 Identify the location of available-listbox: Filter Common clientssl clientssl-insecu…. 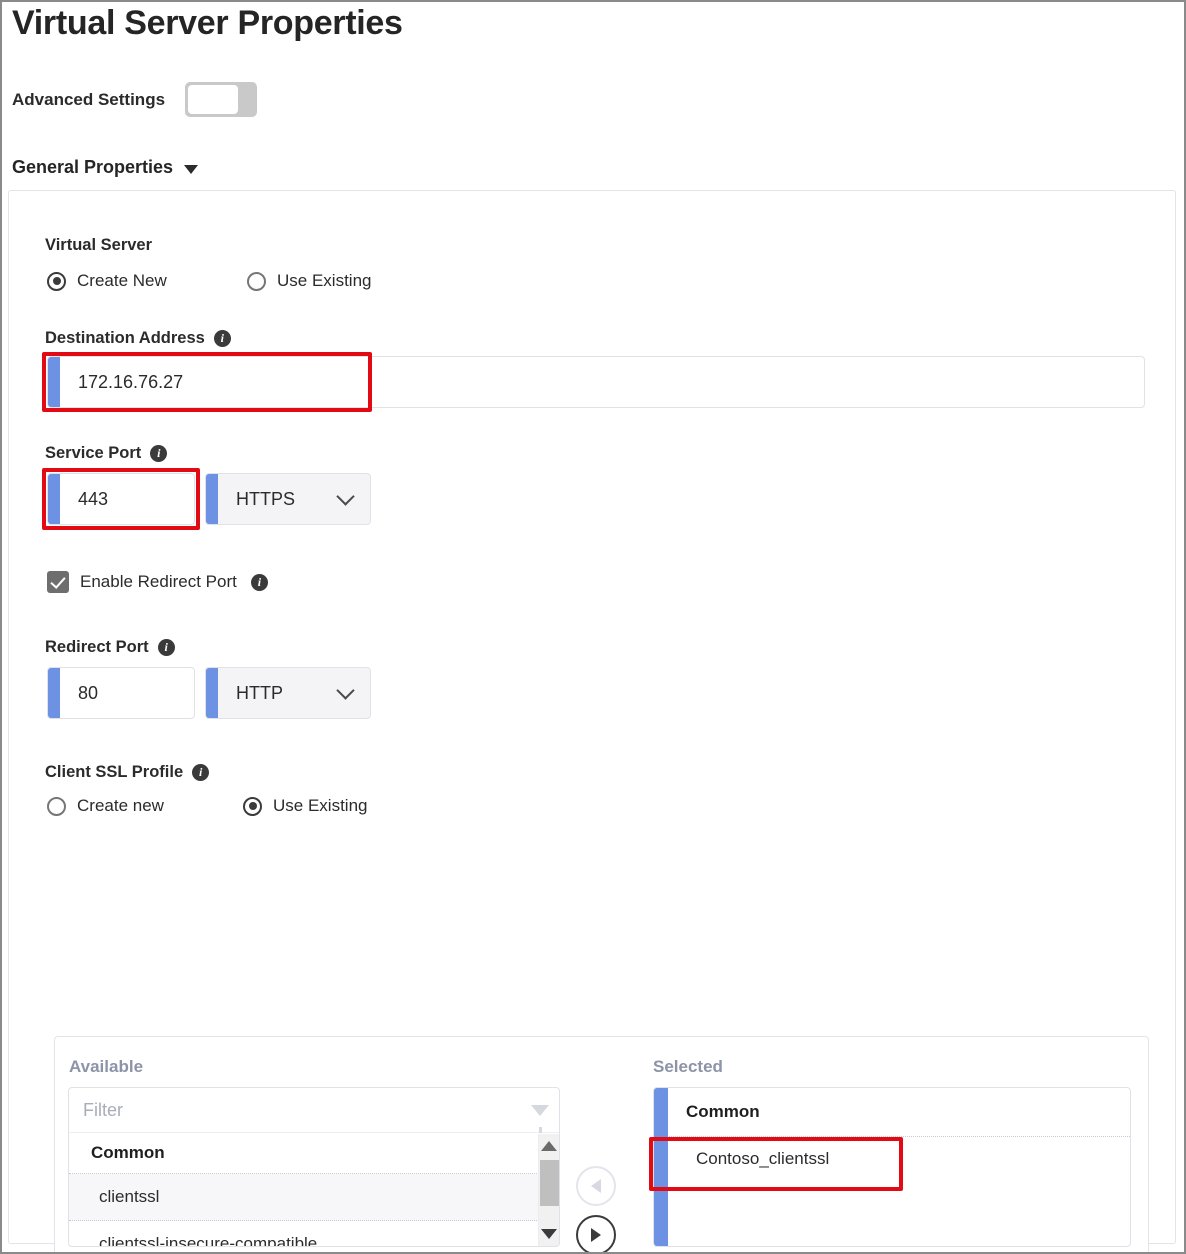
(314, 1167).